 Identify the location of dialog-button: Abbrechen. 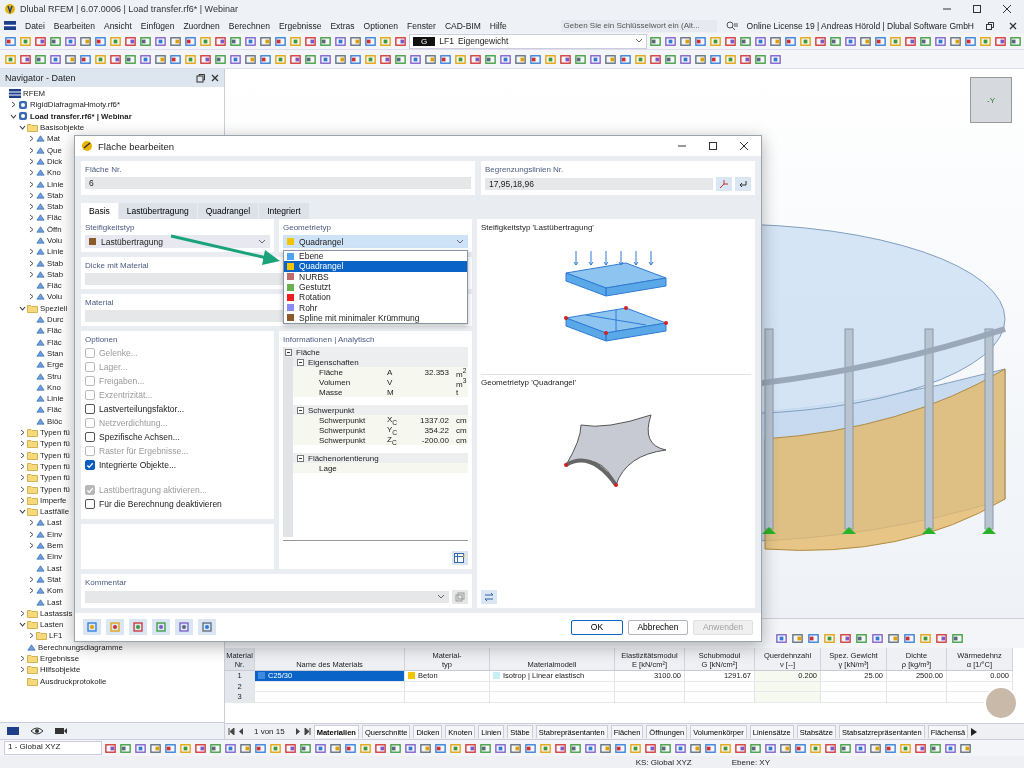
(658, 627).